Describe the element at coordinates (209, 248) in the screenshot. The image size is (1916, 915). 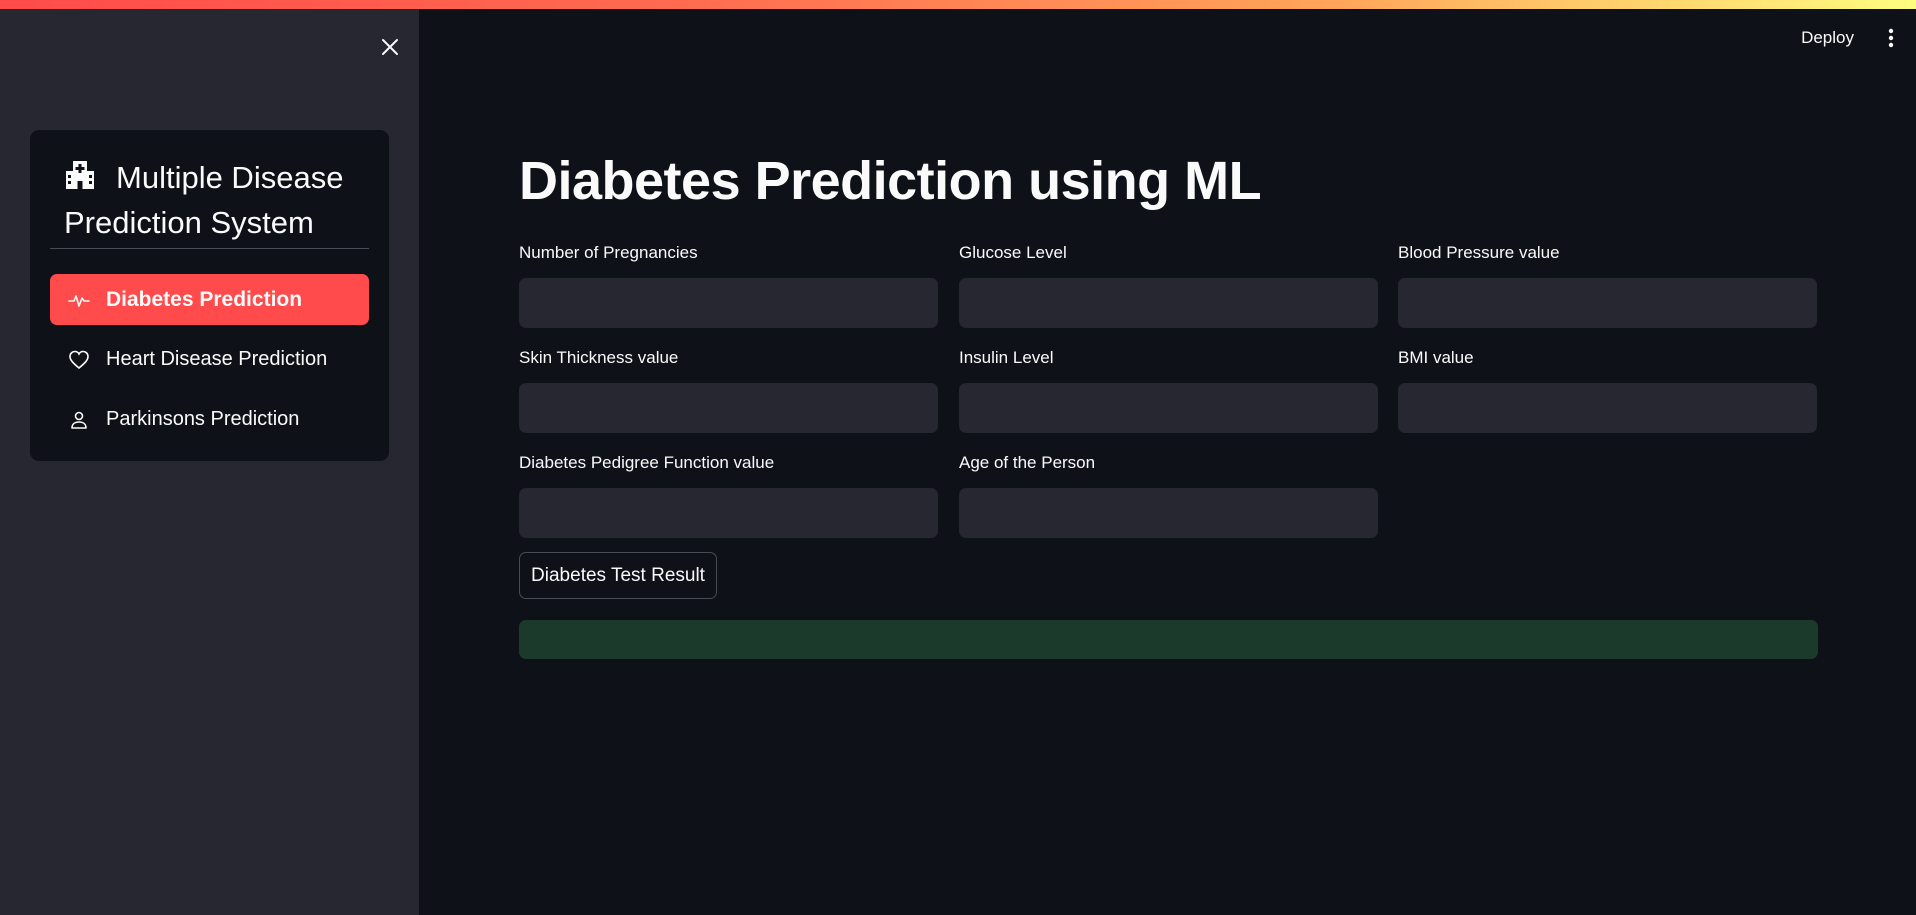
I see `menu-divider` at that location.